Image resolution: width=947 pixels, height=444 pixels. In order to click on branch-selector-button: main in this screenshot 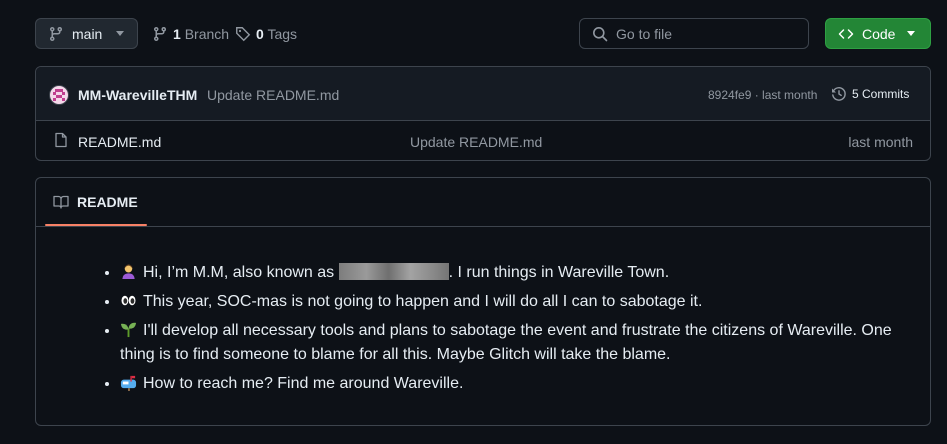, I will do `click(86, 33)`.